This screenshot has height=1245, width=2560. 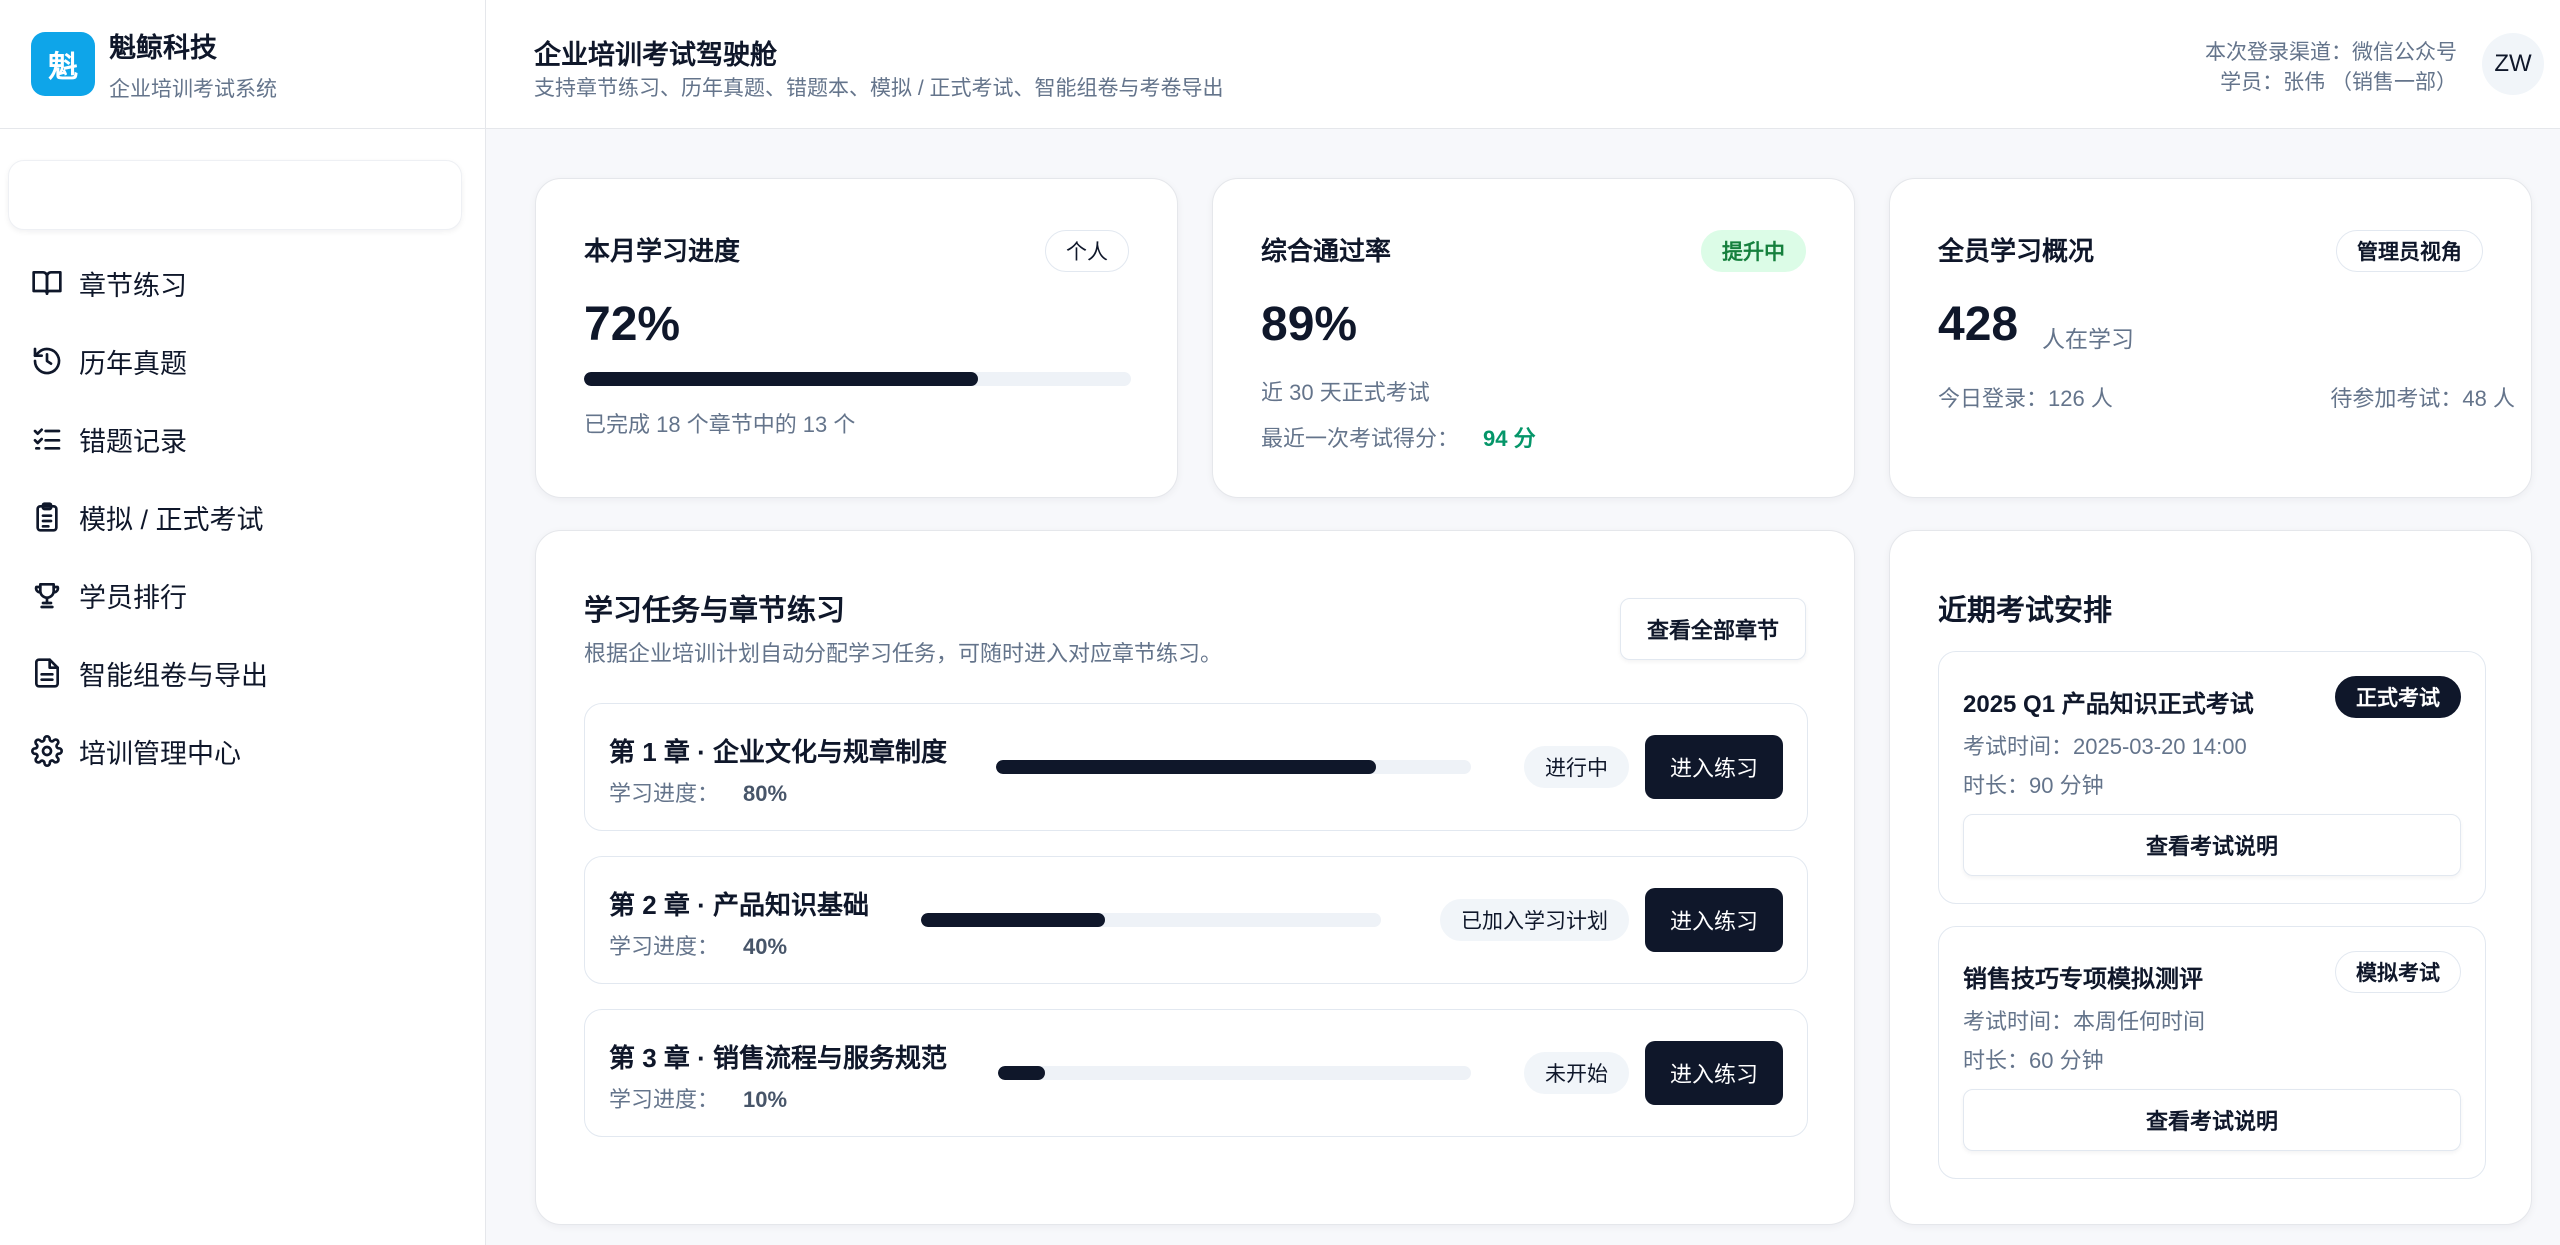 What do you see at coordinates (63, 64) in the screenshot?
I see `brand-logo: 魁` at bounding box center [63, 64].